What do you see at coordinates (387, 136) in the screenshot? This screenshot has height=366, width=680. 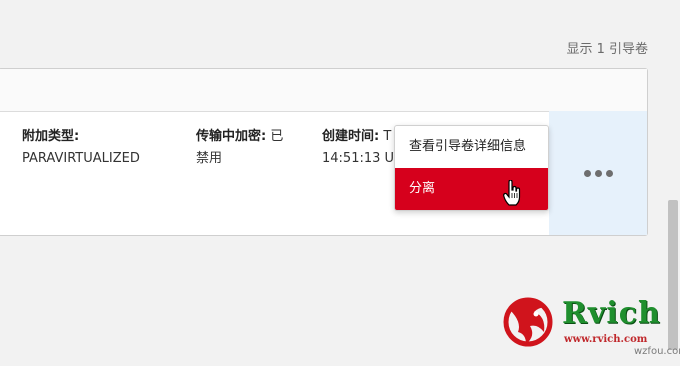 I see `created-label-suffix: T` at bounding box center [387, 136].